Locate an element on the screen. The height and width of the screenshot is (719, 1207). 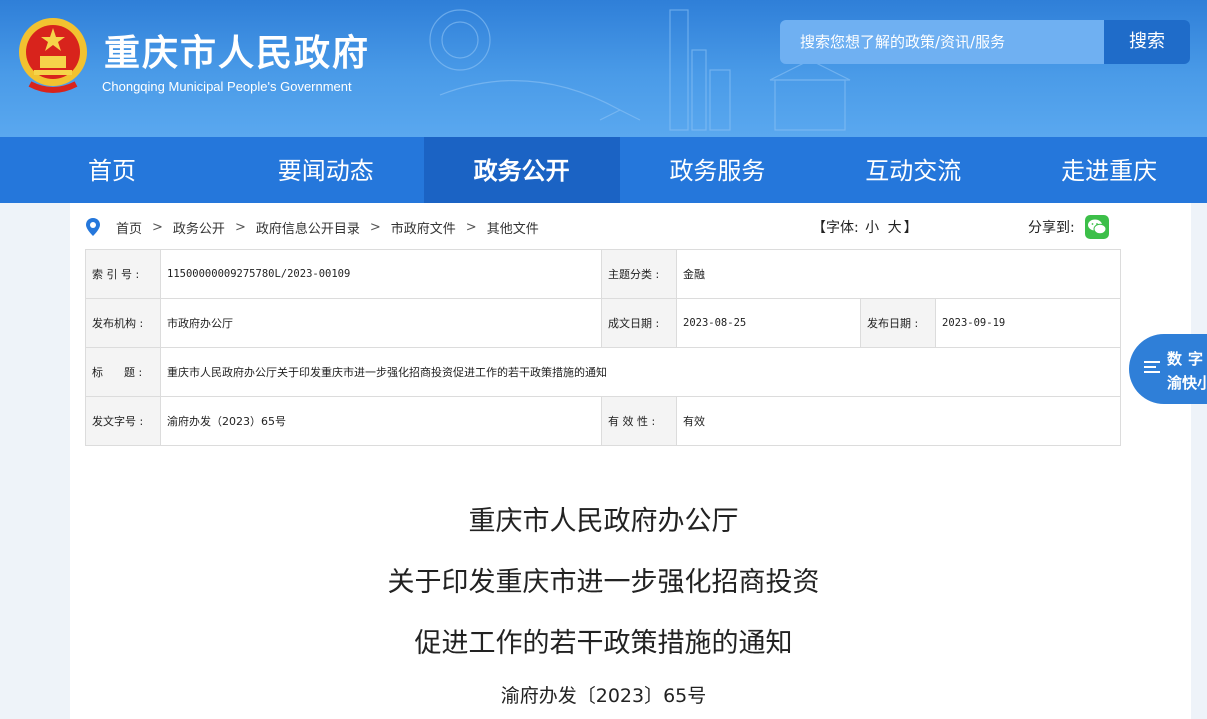
share-label: 分享到: is located at coordinates (1051, 228).